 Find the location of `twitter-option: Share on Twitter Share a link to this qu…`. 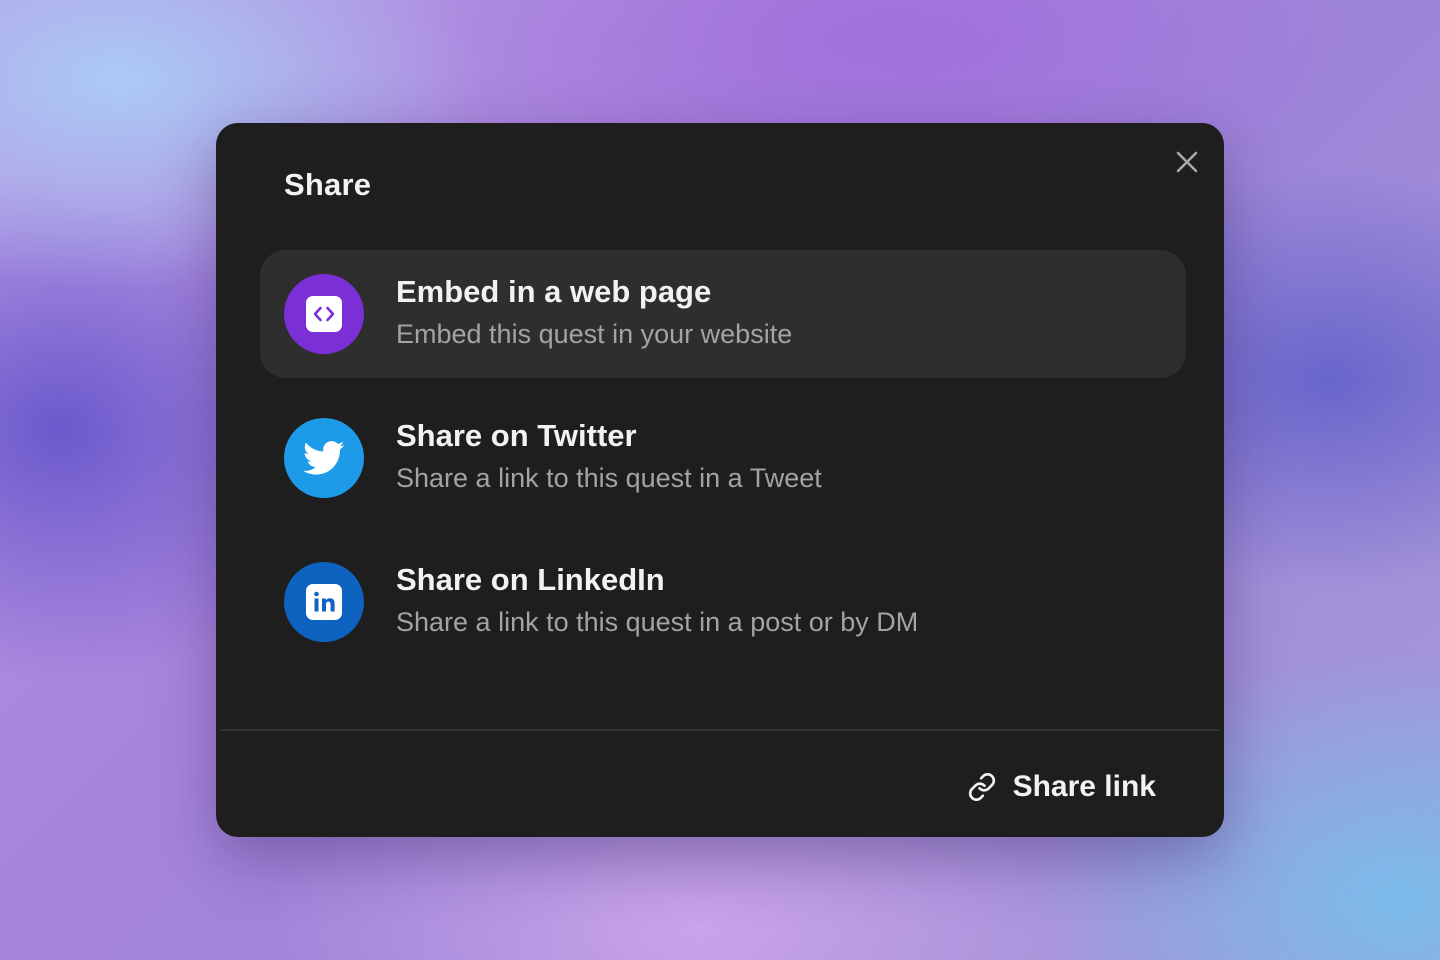

twitter-option: Share on Twitter Share a link to this qu… is located at coordinates (723, 458).